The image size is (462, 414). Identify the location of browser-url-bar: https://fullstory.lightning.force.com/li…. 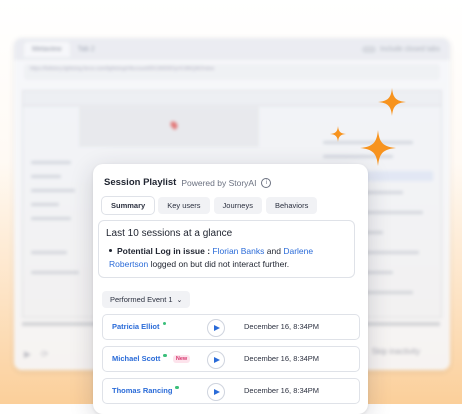
(232, 72).